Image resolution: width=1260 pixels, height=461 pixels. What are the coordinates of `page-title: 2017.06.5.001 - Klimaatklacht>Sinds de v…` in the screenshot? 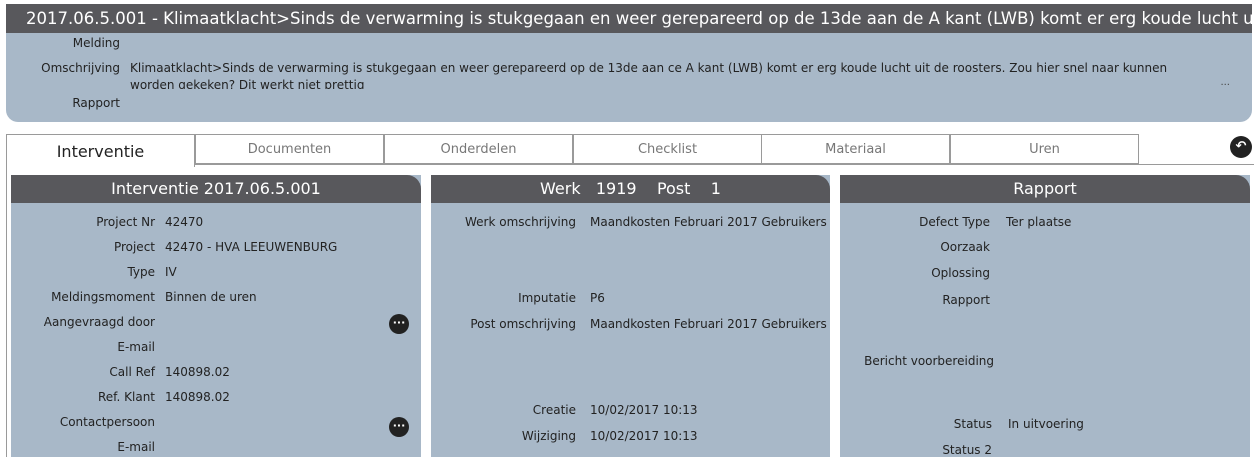 It's located at (629, 18).